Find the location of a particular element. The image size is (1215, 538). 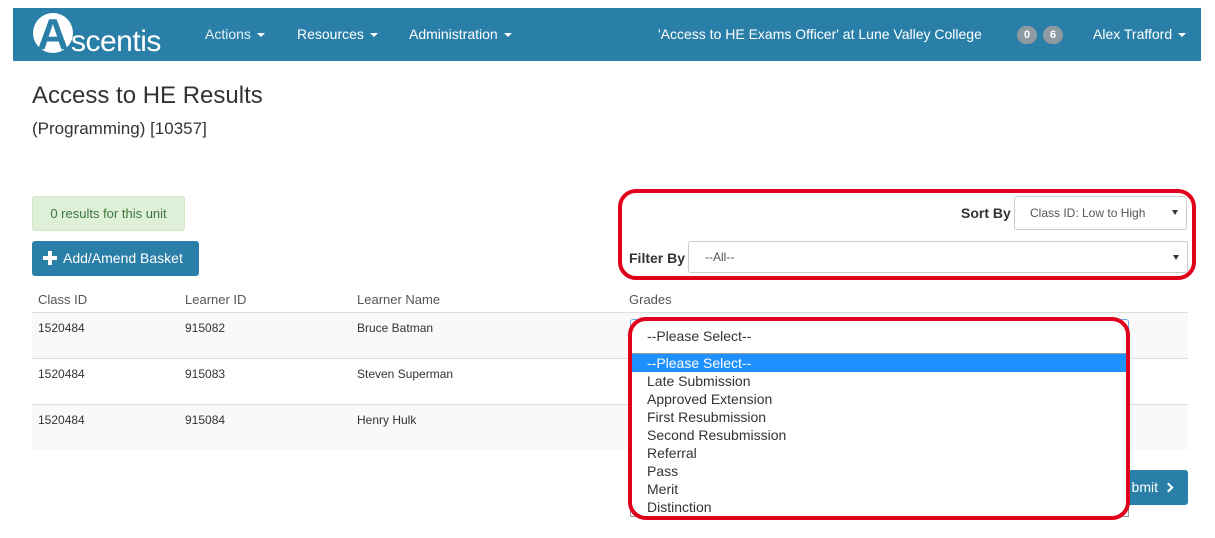

sort-by-label: Sort By is located at coordinates (986, 213).